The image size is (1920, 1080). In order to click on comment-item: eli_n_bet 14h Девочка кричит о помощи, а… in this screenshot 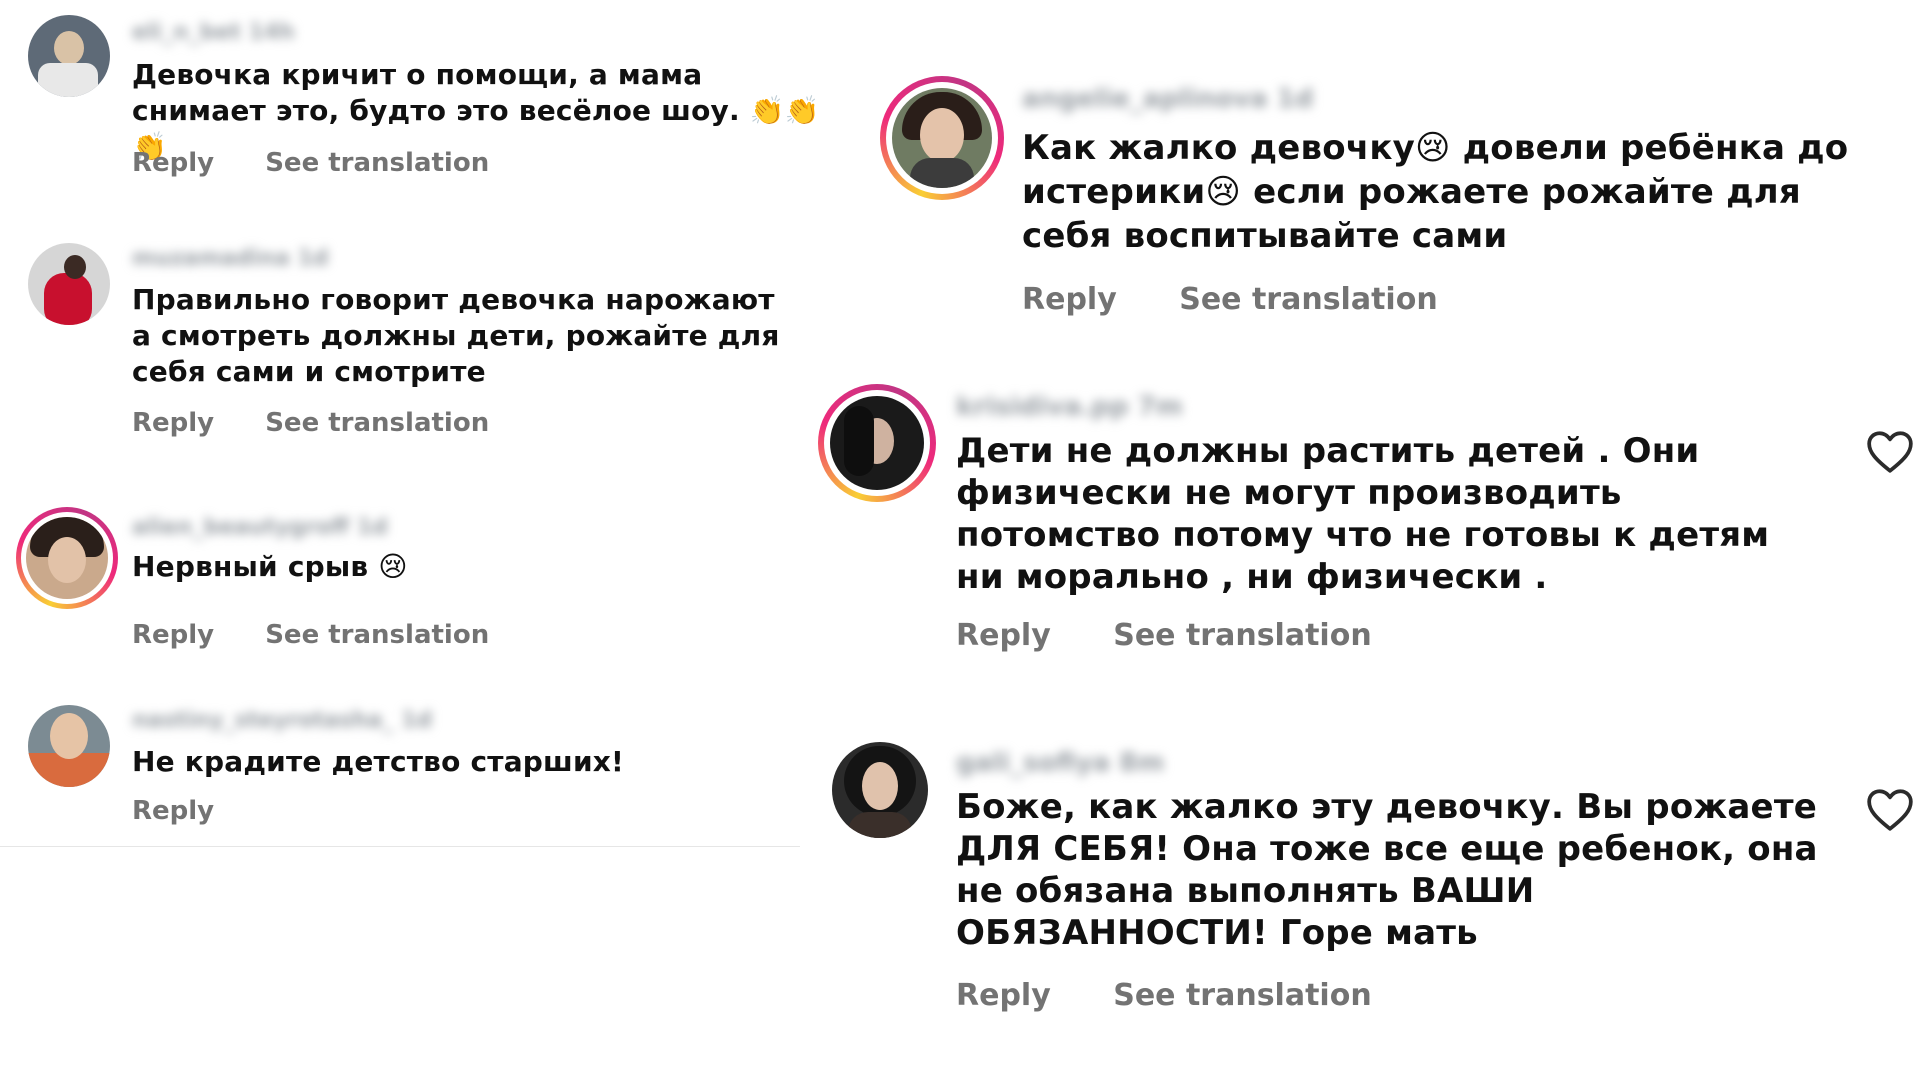, I will do `click(410, 95)`.